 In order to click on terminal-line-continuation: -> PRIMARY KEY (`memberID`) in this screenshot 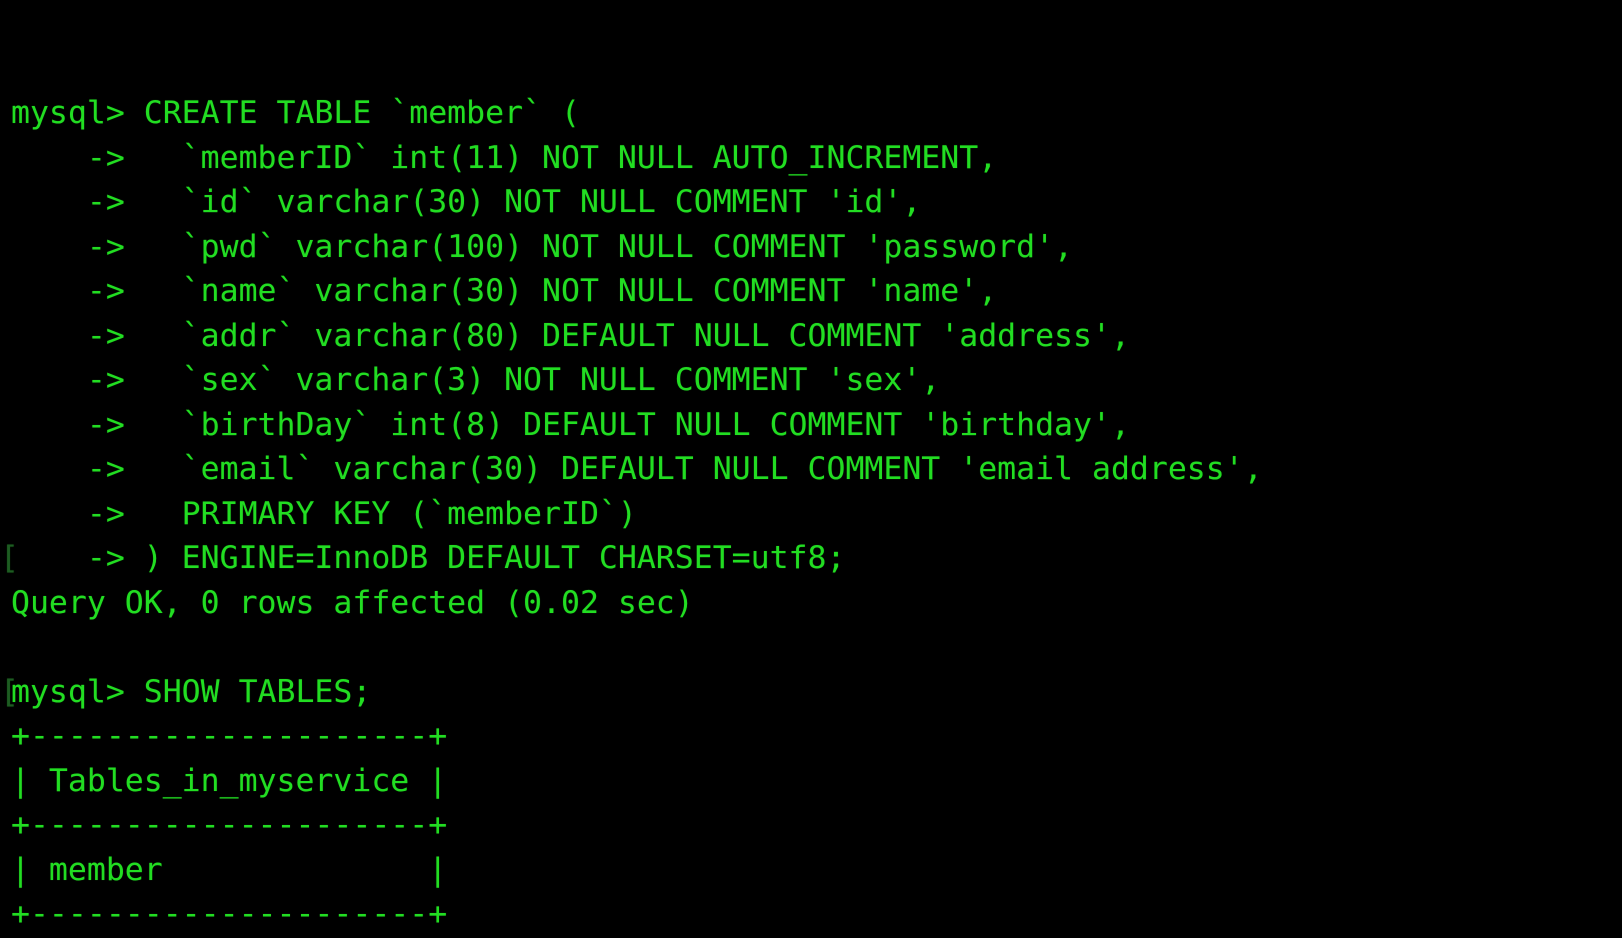, I will do `click(324, 513)`.